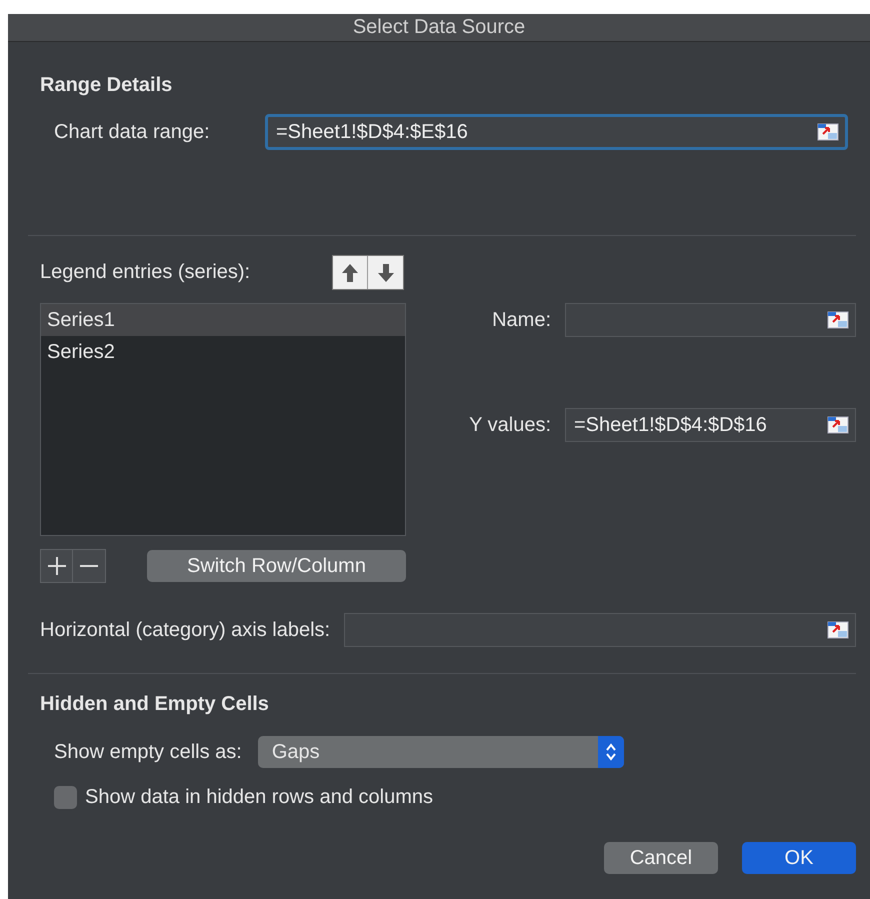  I want to click on move-up-button, so click(350, 272).